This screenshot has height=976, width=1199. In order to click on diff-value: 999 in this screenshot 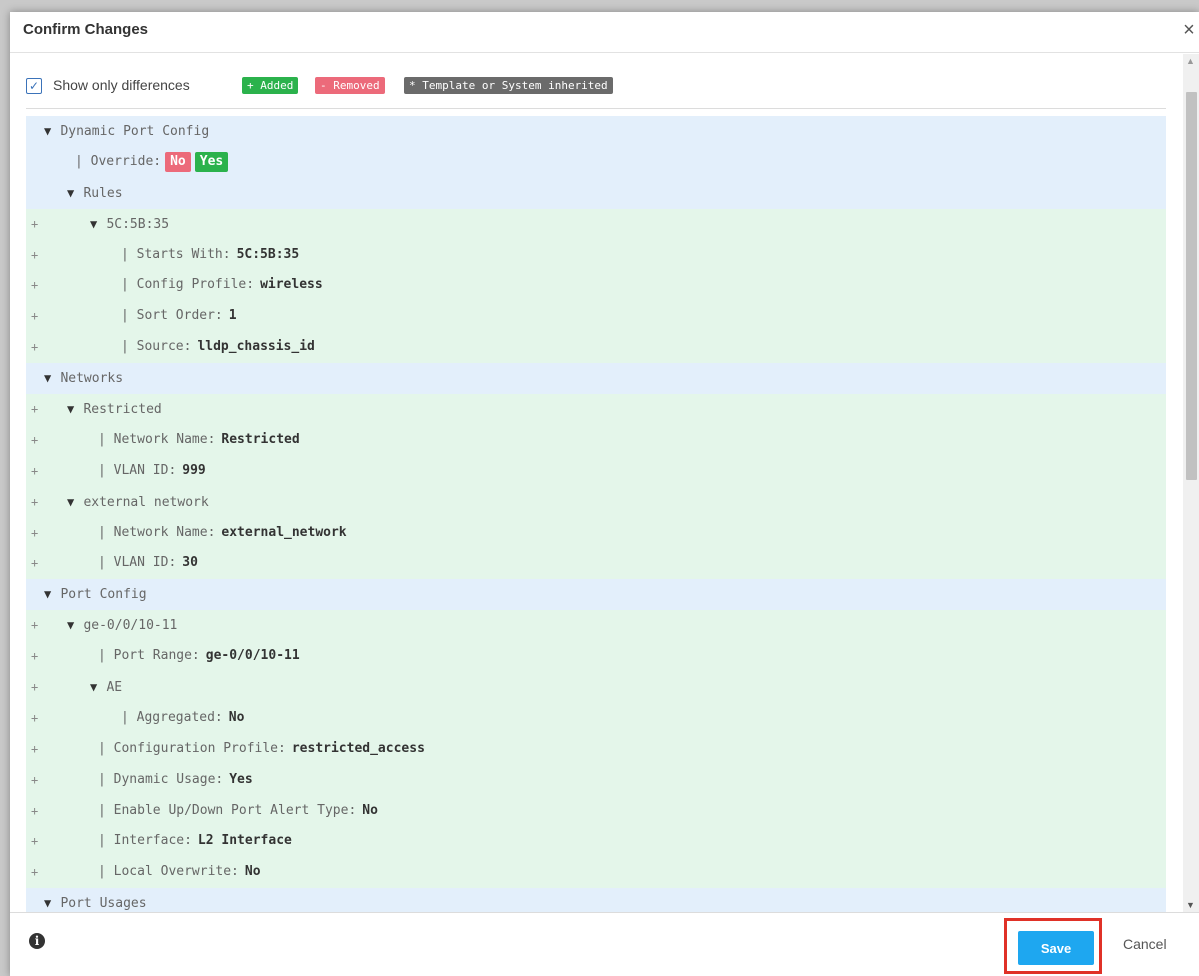, I will do `click(194, 470)`.